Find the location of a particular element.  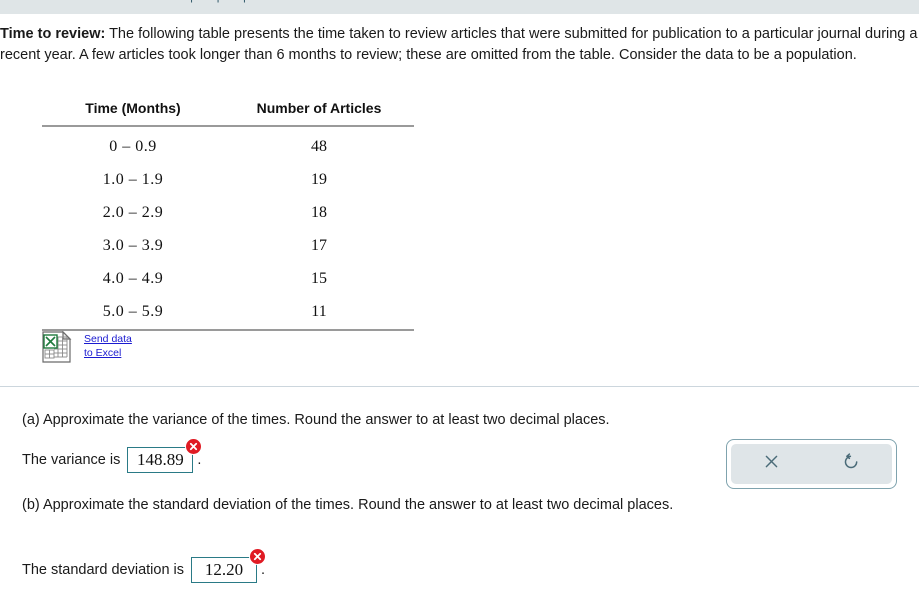

answer-row-a: The variance is . is located at coordinates (112, 455).